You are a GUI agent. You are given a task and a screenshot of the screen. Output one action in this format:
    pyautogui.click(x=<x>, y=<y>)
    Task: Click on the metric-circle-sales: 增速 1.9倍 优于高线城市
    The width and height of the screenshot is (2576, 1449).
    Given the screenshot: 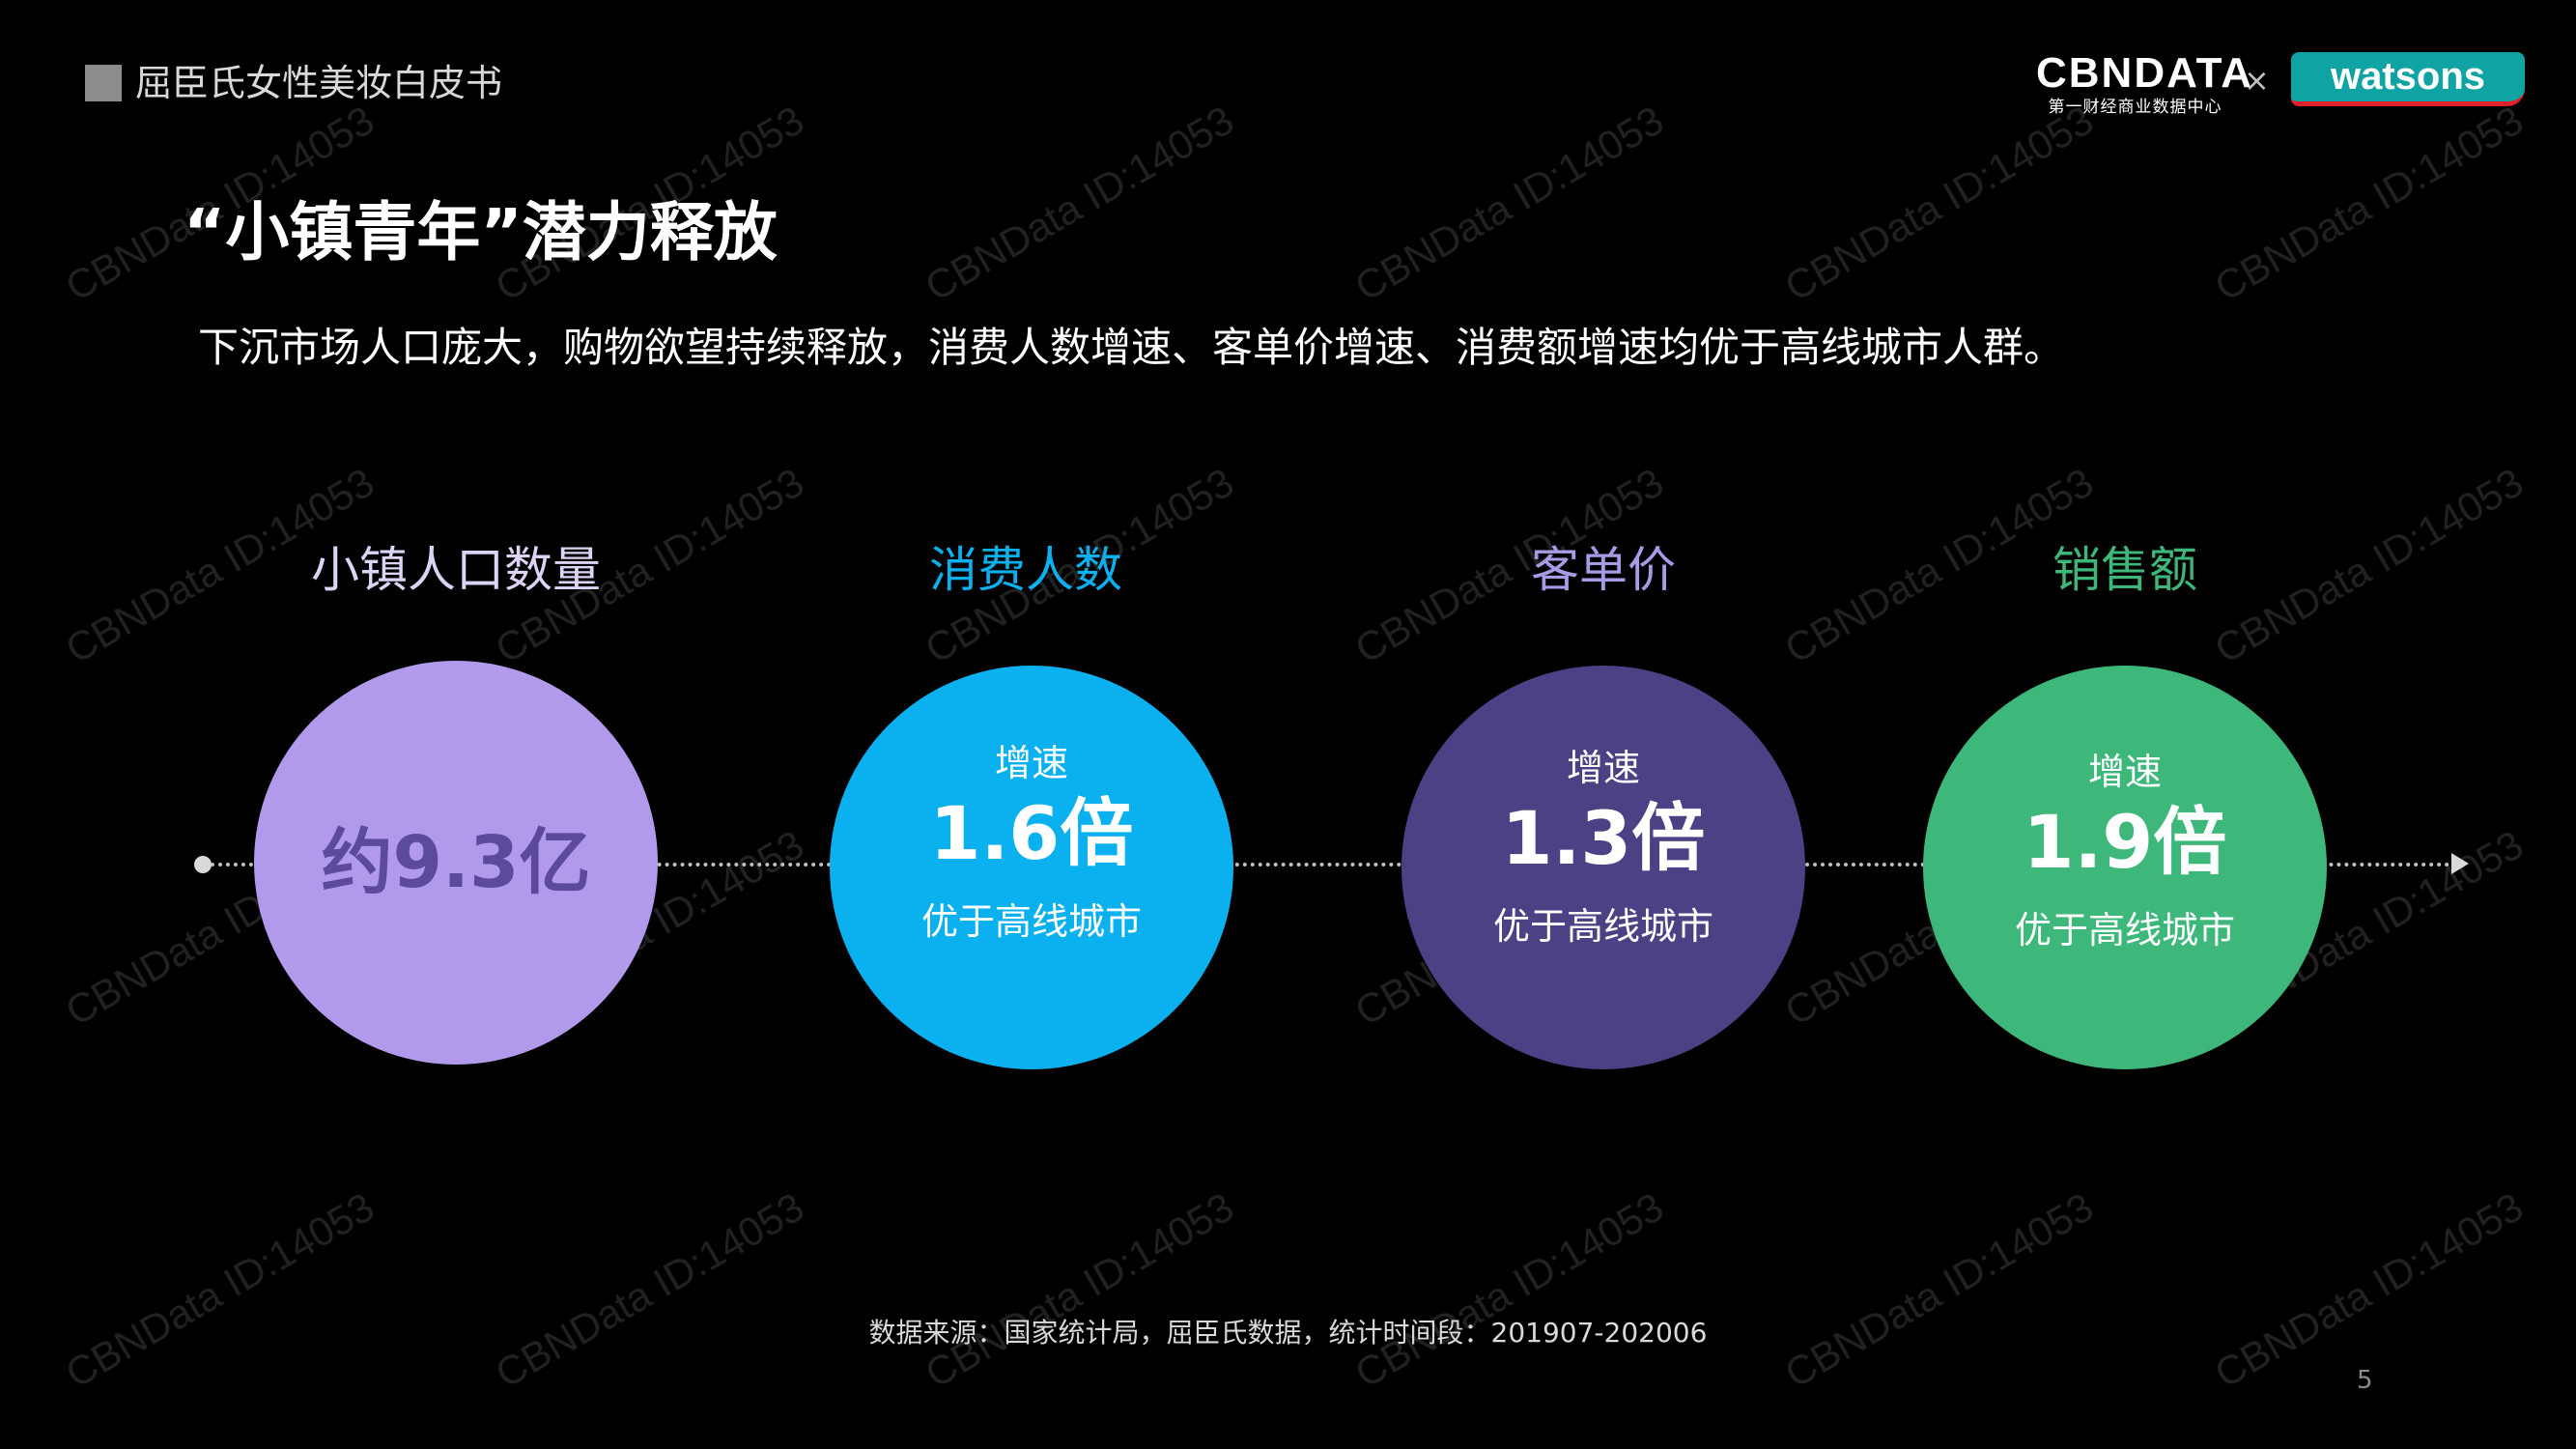 What is the action you would take?
    pyautogui.click(x=2125, y=867)
    